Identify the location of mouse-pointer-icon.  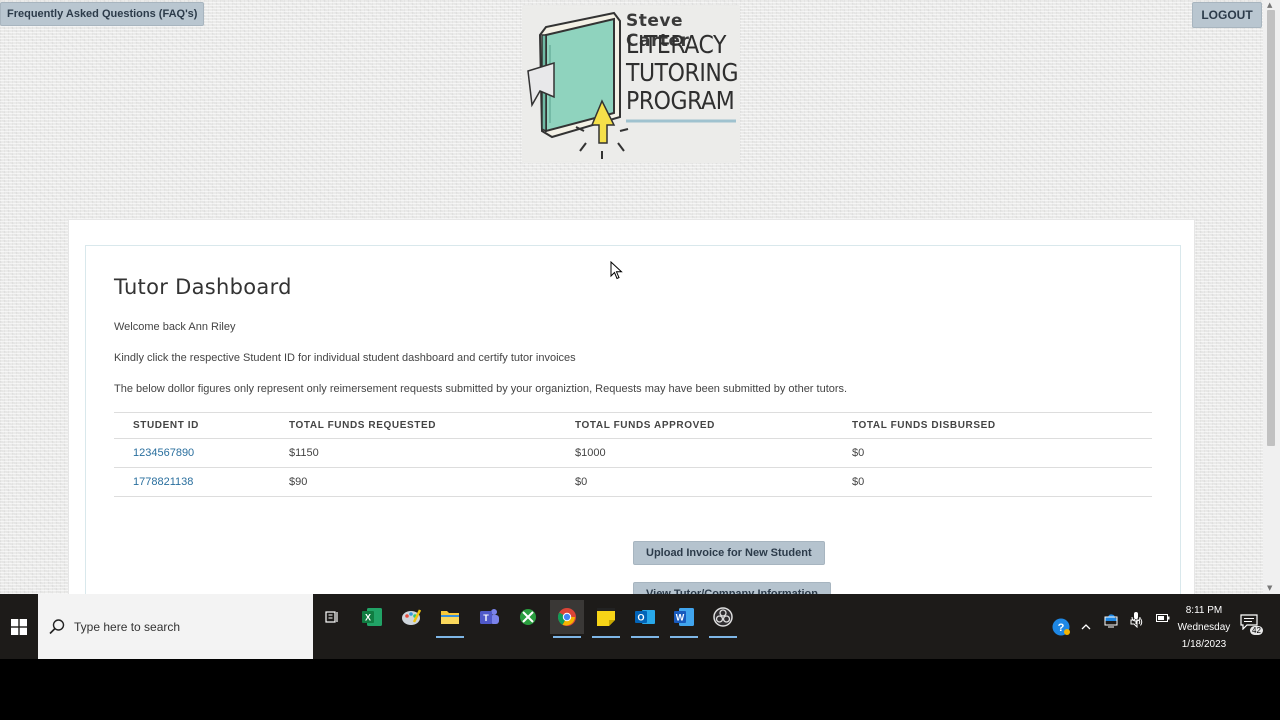
(616, 270).